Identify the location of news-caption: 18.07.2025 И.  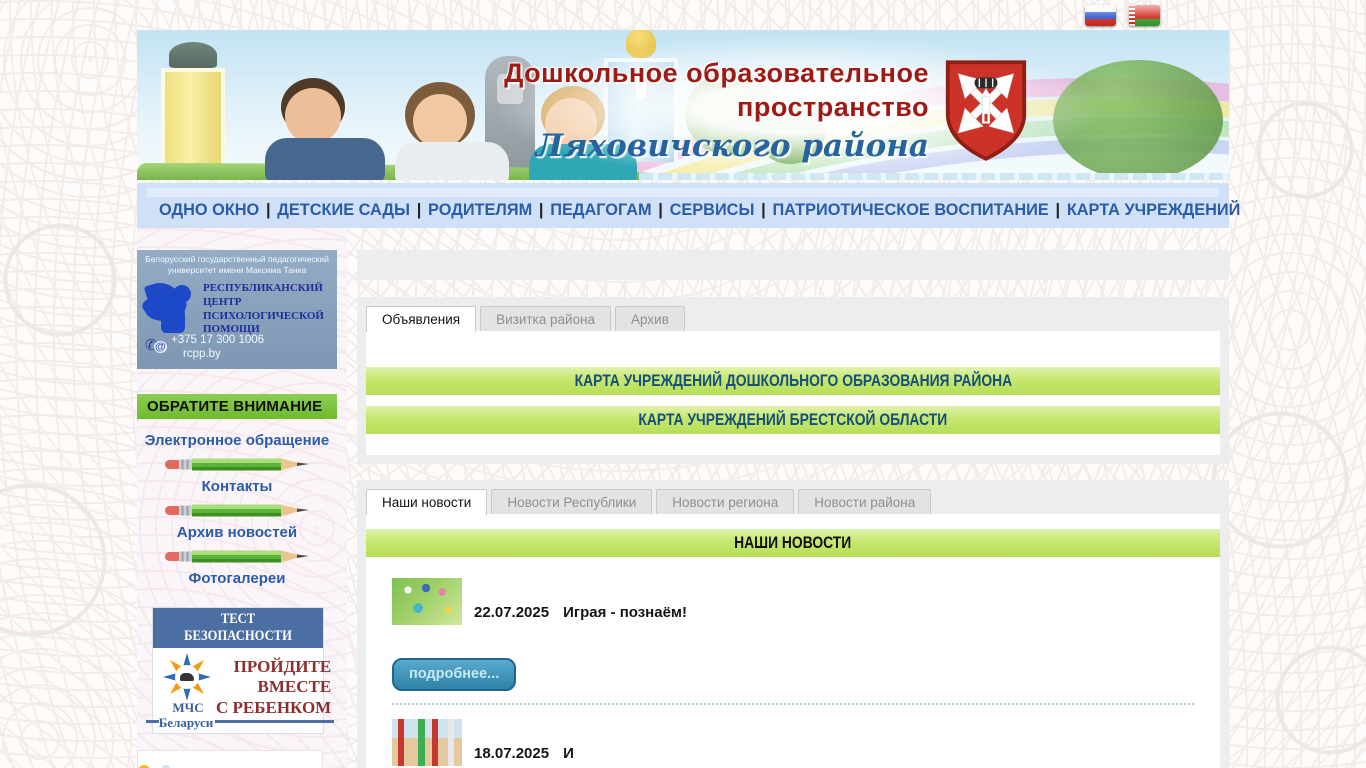
(524, 755).